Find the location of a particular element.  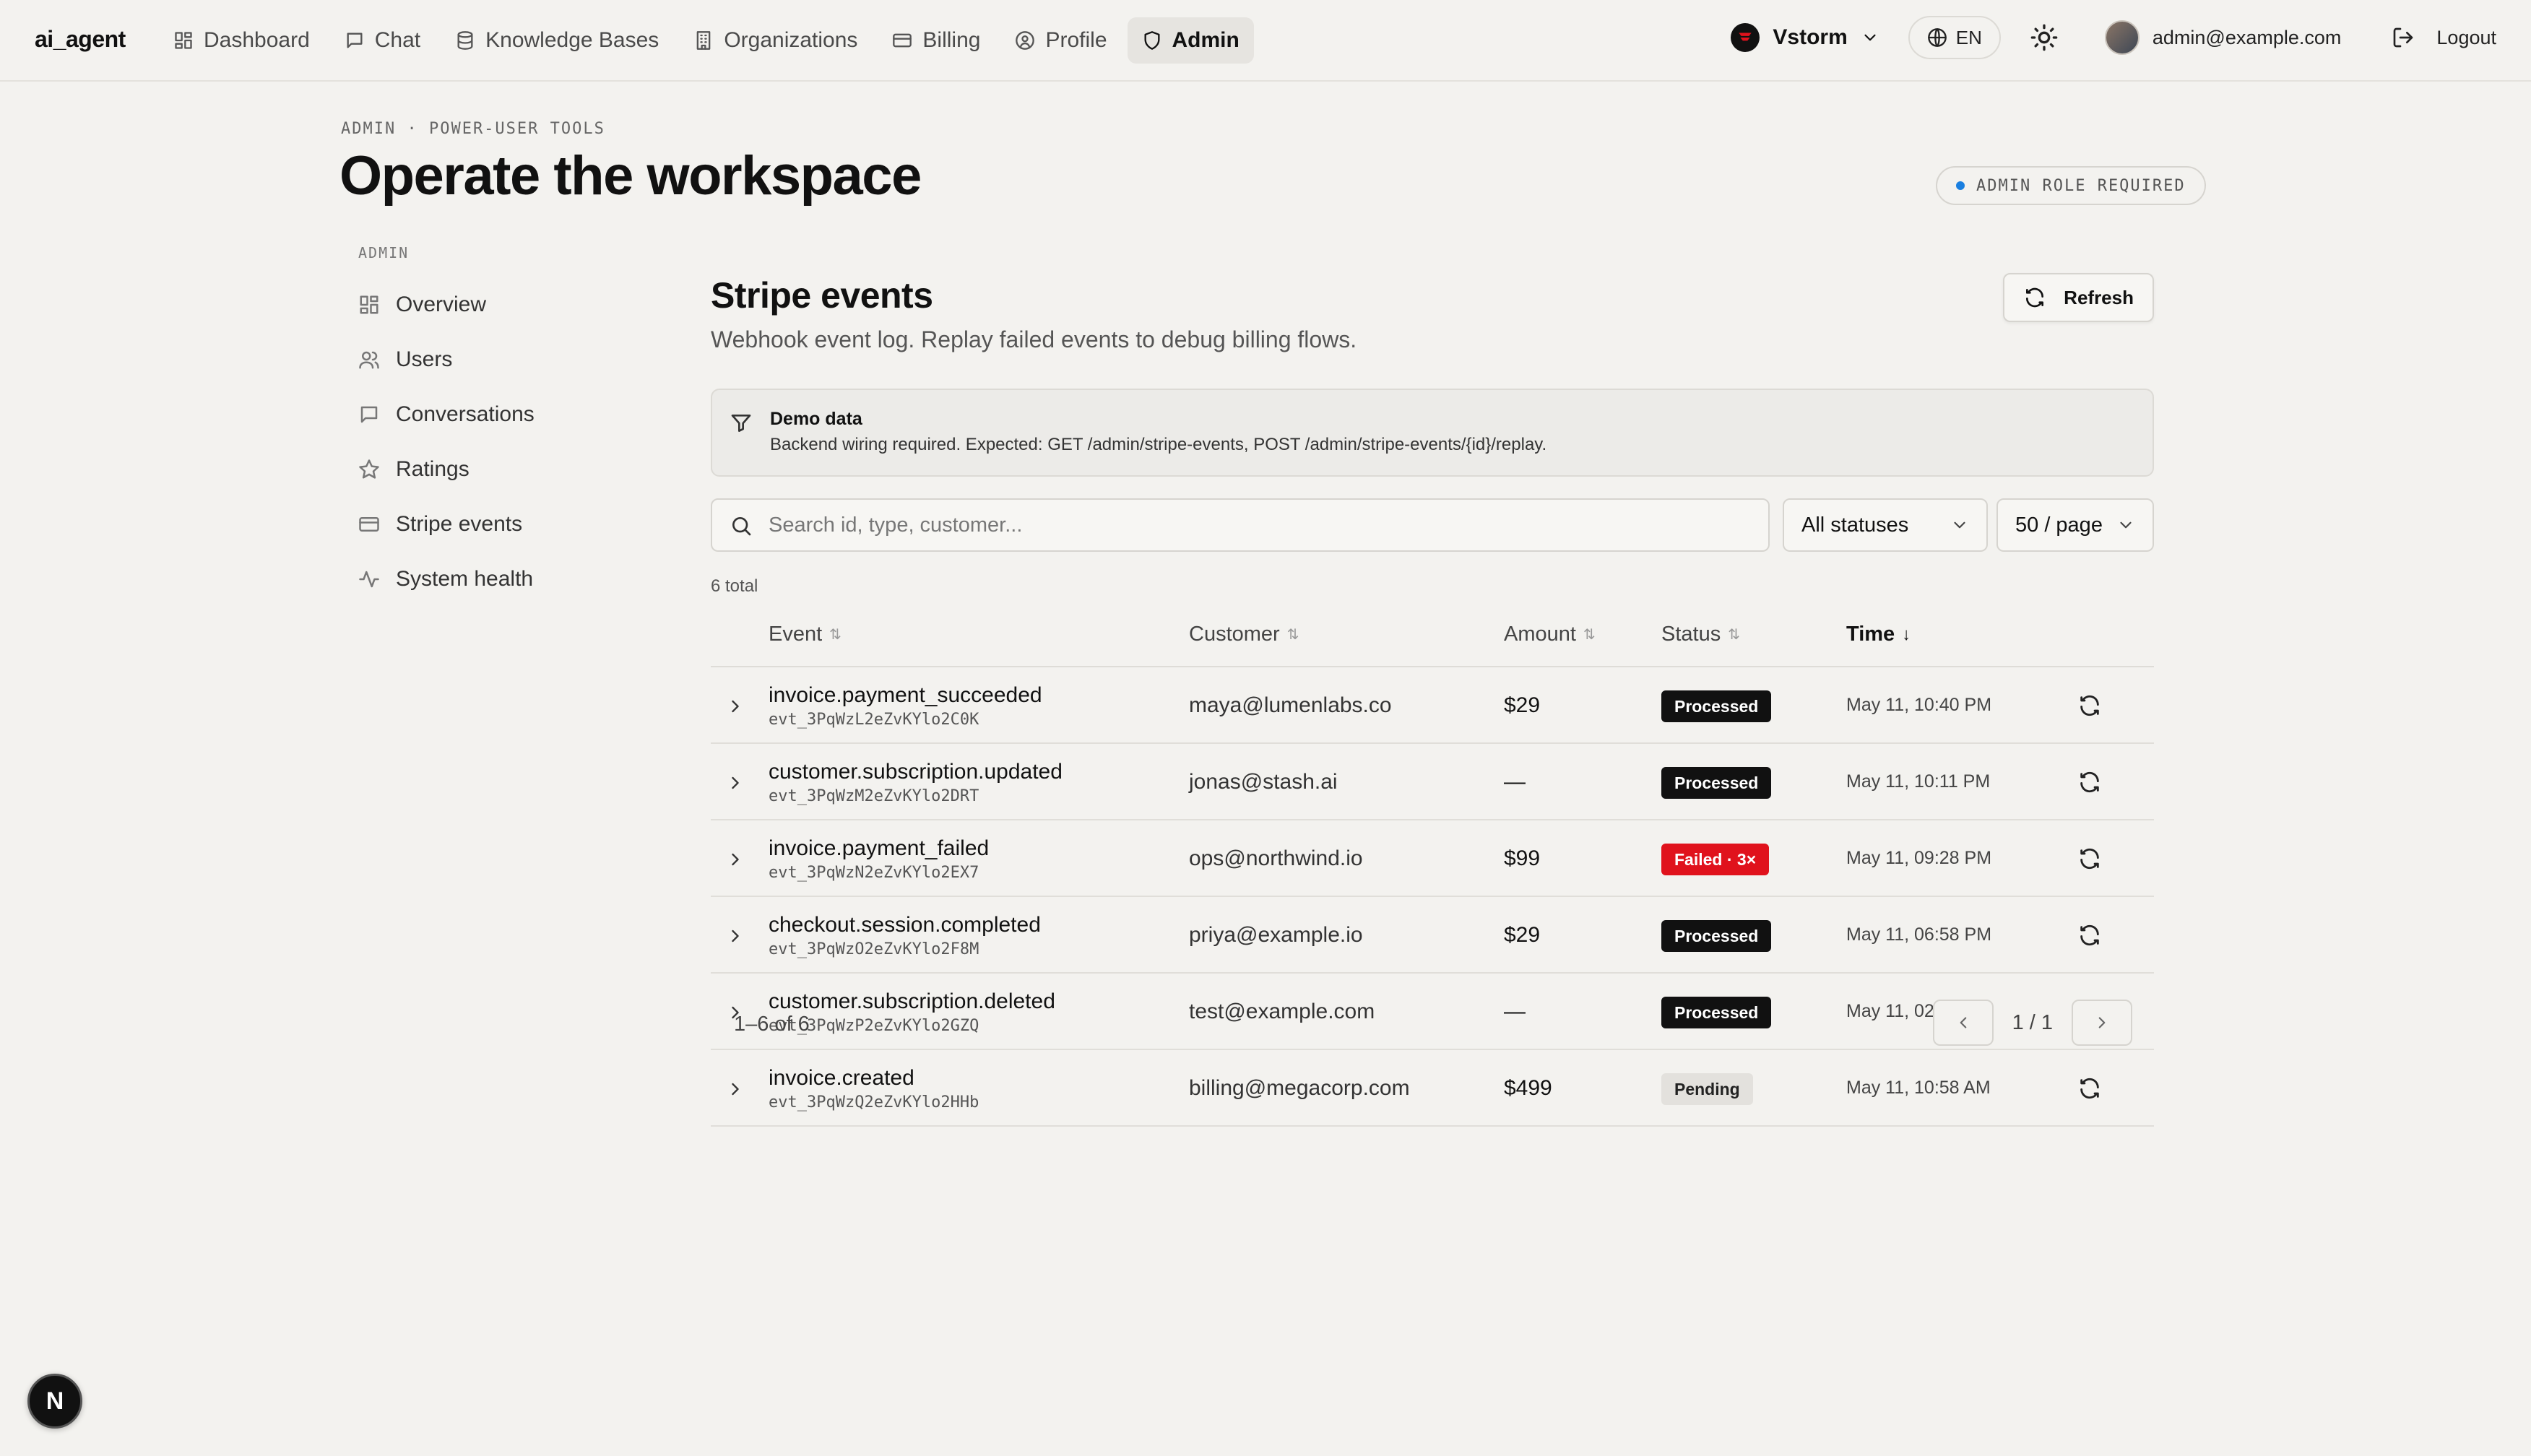

globe-icon is located at coordinates (1937, 37).